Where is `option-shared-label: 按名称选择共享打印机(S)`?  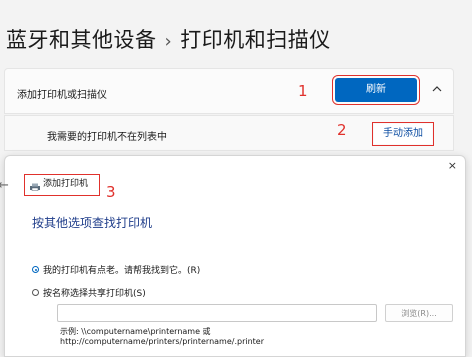 option-shared-label: 按名称选择共享打印机(S) is located at coordinates (94, 294).